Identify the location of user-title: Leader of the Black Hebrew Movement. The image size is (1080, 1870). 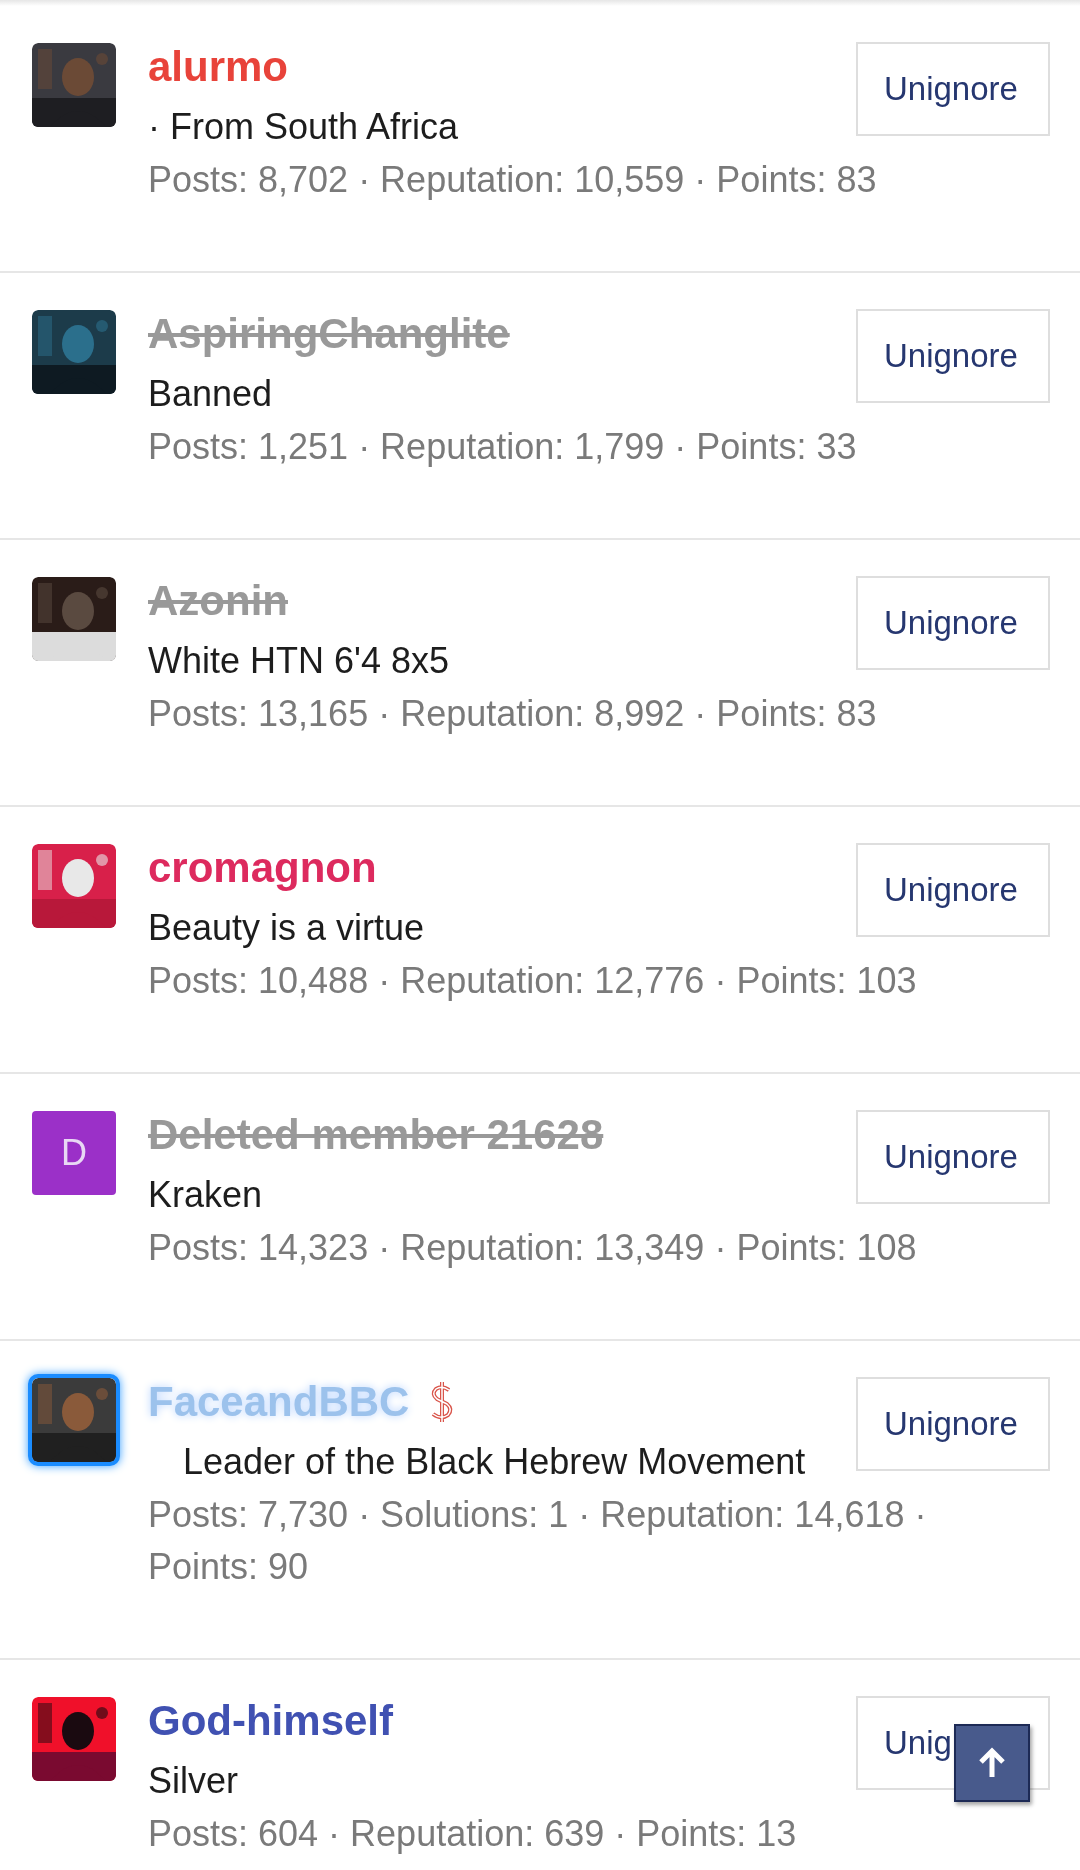
(494, 1462).